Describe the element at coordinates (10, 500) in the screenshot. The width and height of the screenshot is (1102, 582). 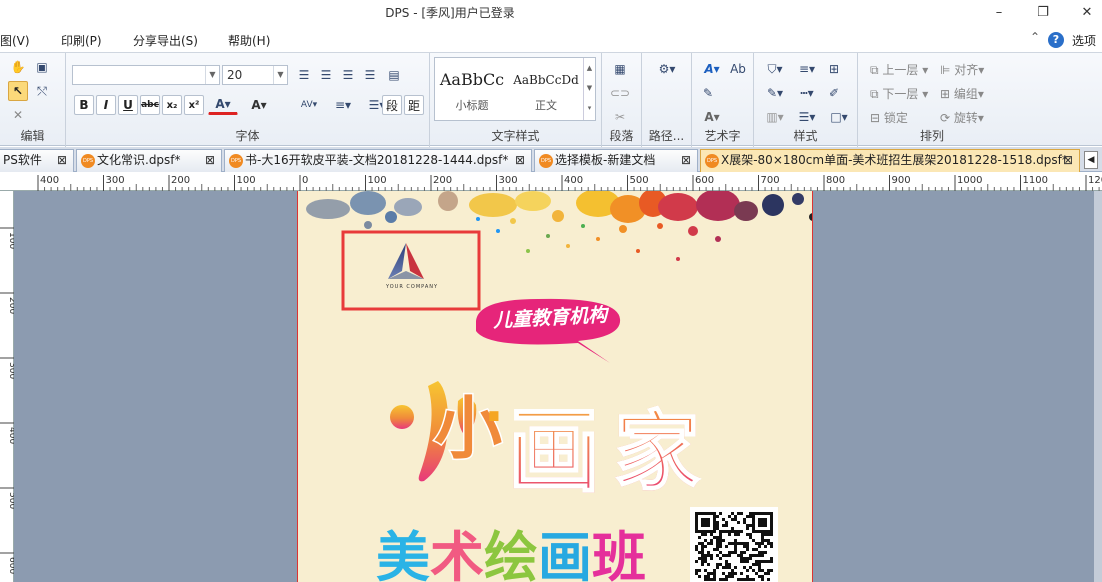
I see `ruler-label: 500` at that location.